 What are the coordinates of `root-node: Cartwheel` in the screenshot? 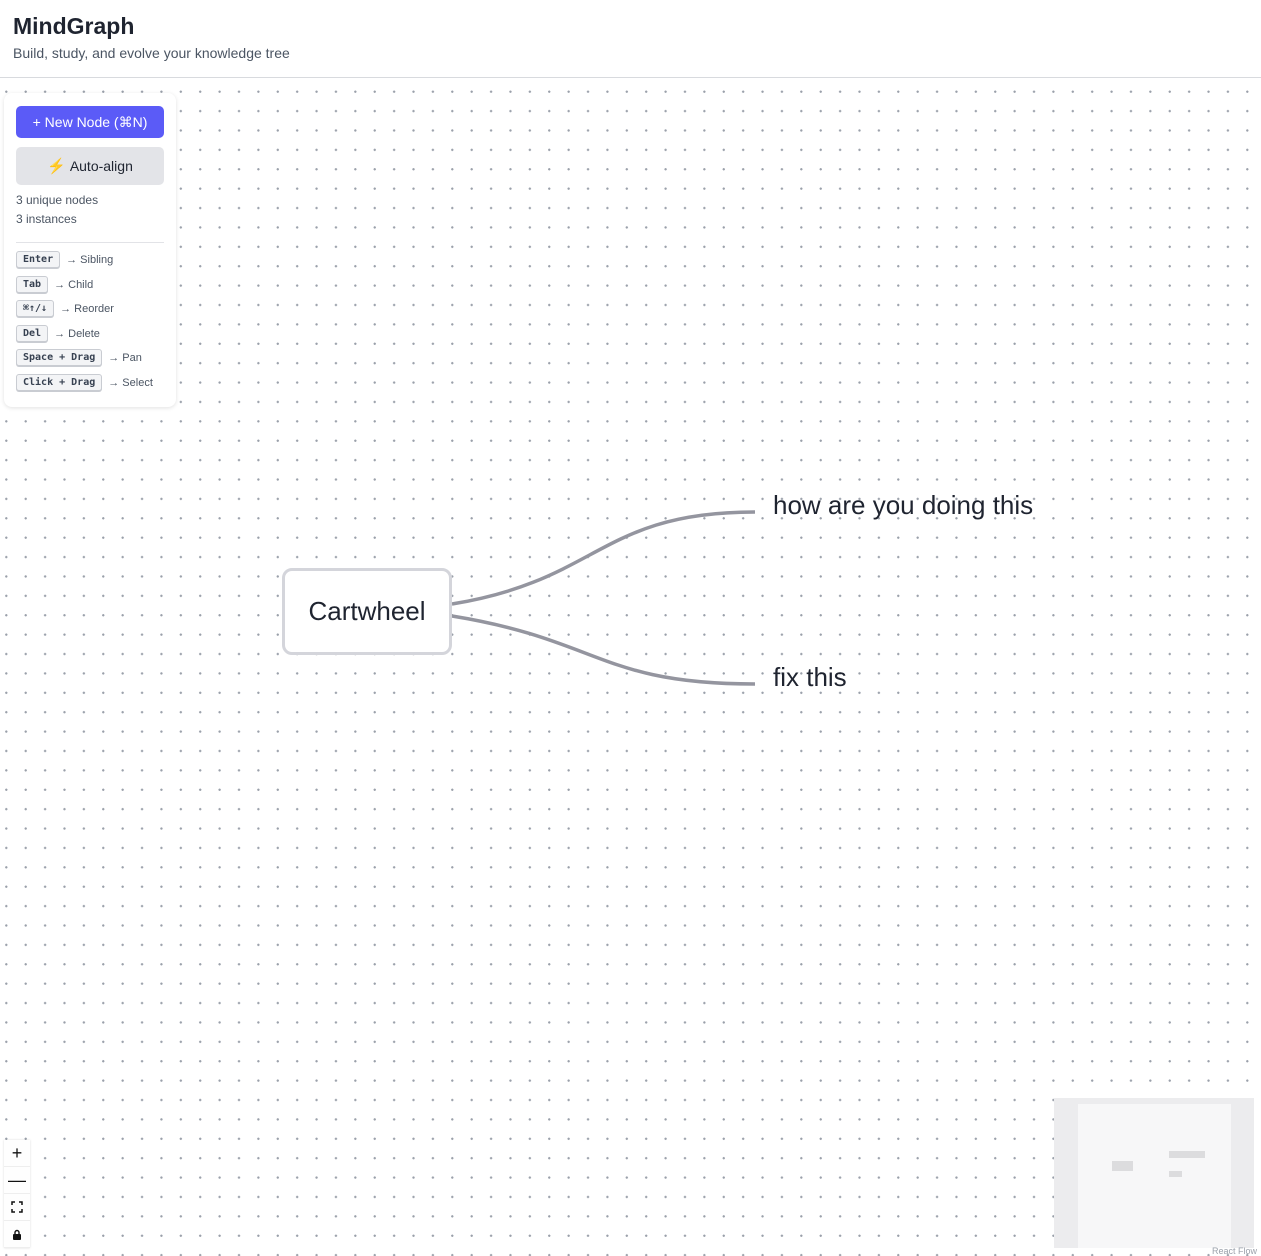 It's located at (367, 611).